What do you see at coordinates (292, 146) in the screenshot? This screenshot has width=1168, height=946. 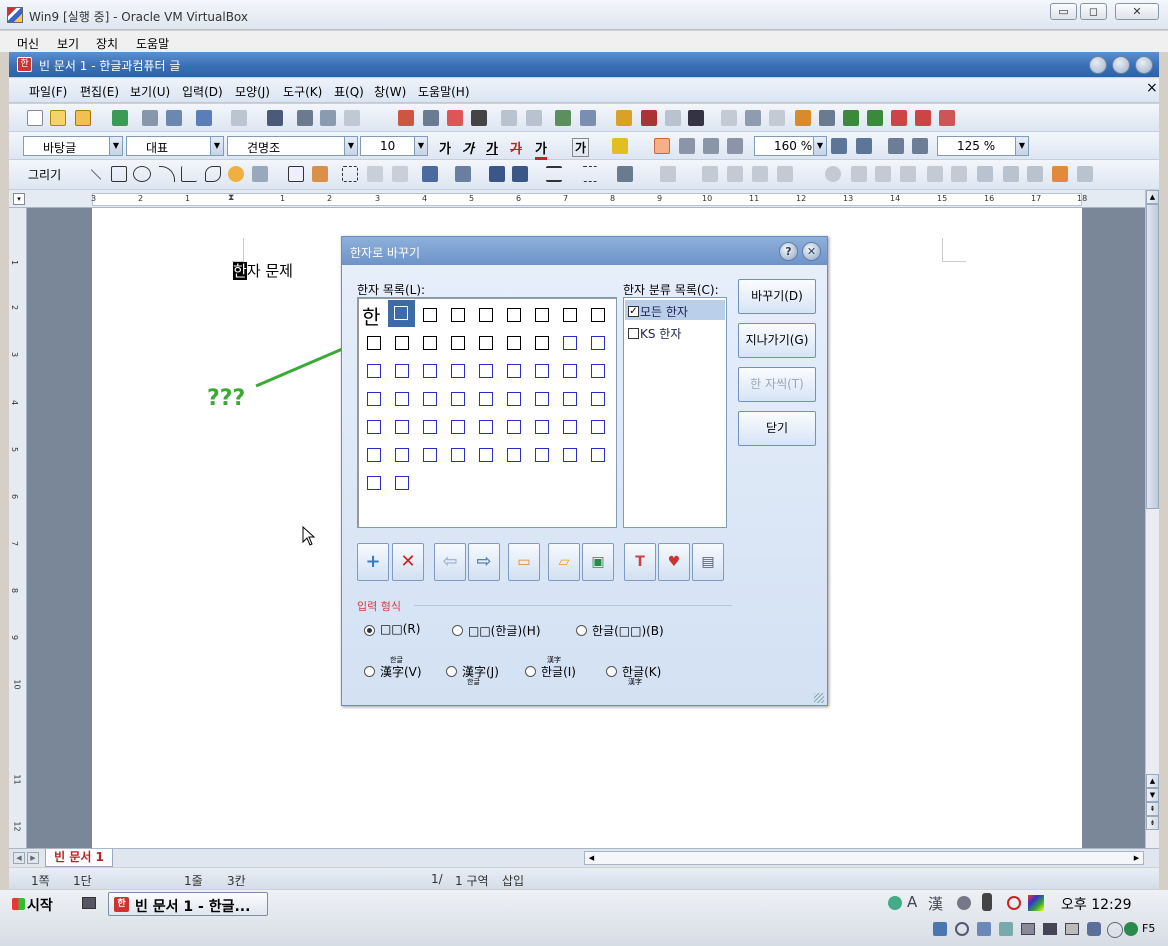 I see `font-combo: 견명조 ▼` at bounding box center [292, 146].